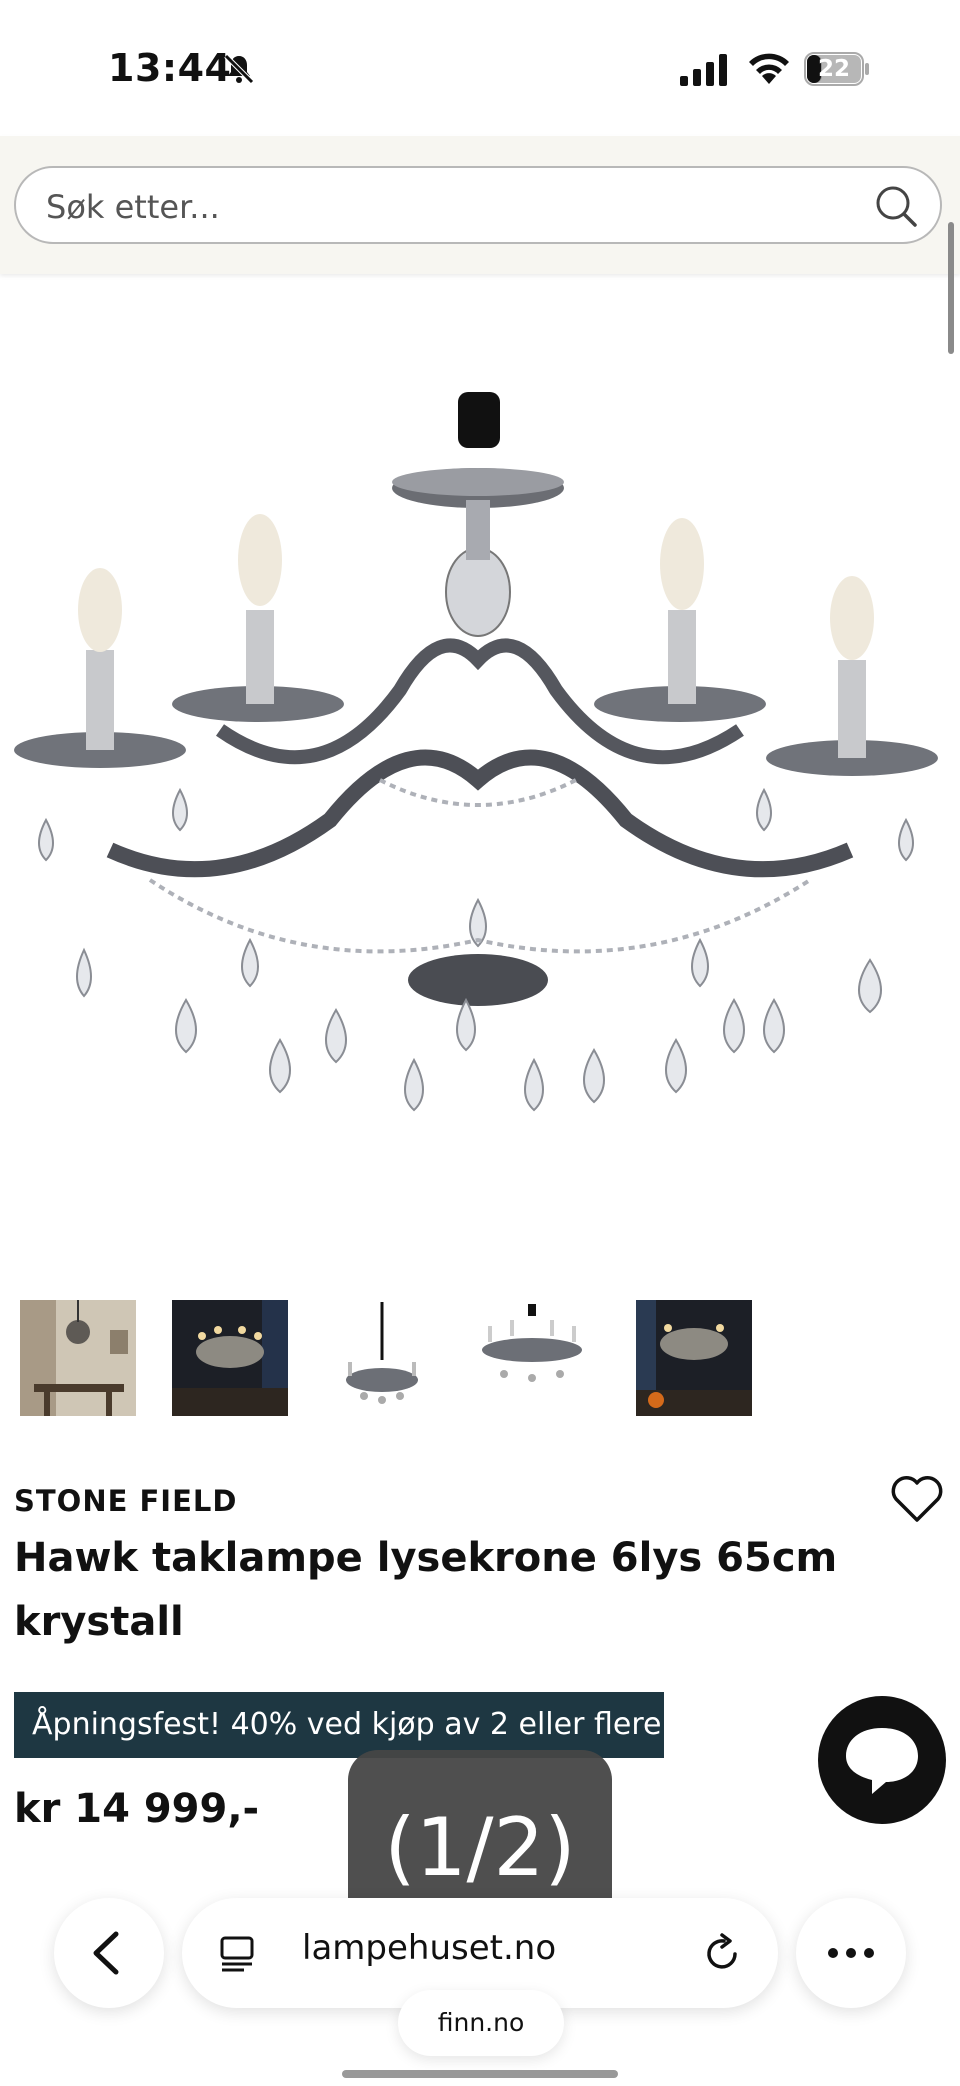  I want to click on thumbnail-room-photo, so click(78, 1358).